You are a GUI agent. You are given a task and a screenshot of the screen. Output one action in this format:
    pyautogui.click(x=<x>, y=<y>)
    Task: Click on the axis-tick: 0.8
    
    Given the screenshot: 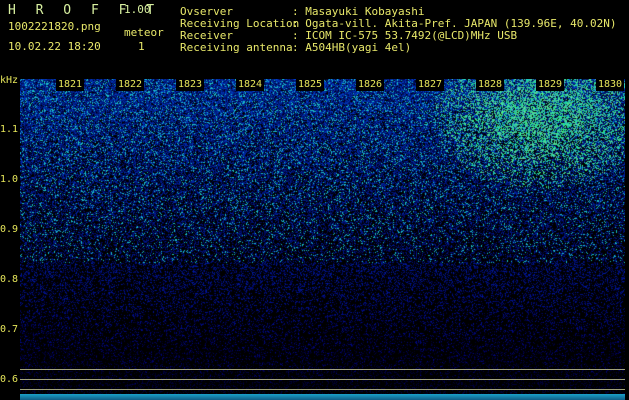 What is the action you would take?
    pyautogui.click(x=9, y=279)
    